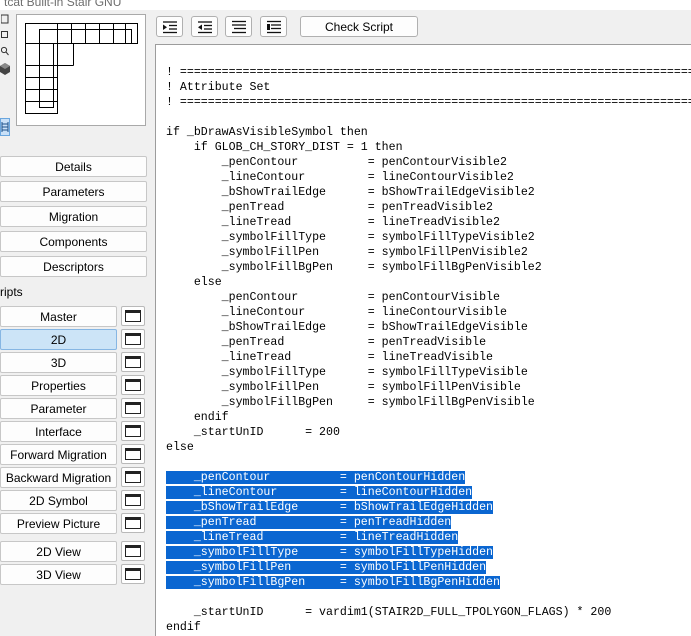  I want to click on window-title: tcat Built-in Stair GNU, so click(63, 4).